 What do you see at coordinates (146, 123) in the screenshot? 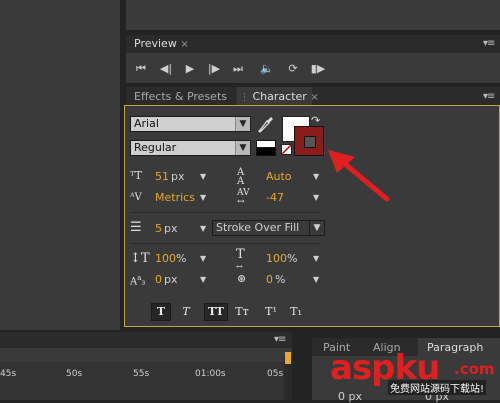
I see `font-family-value: Arial` at bounding box center [146, 123].